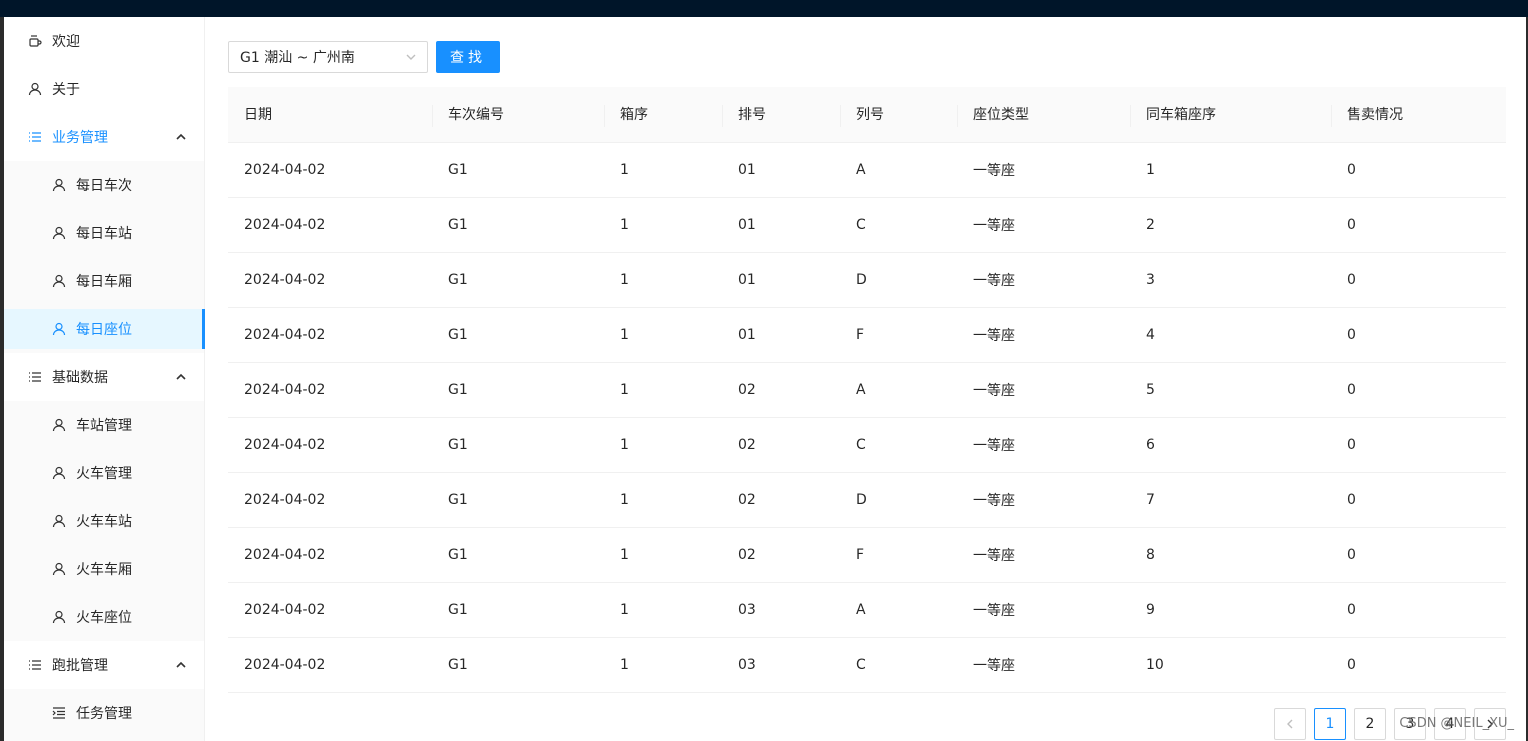 The width and height of the screenshot is (1528, 741). Describe the element at coordinates (104, 41) in the screenshot. I see `menu-item-welcome: 欢迎` at that location.